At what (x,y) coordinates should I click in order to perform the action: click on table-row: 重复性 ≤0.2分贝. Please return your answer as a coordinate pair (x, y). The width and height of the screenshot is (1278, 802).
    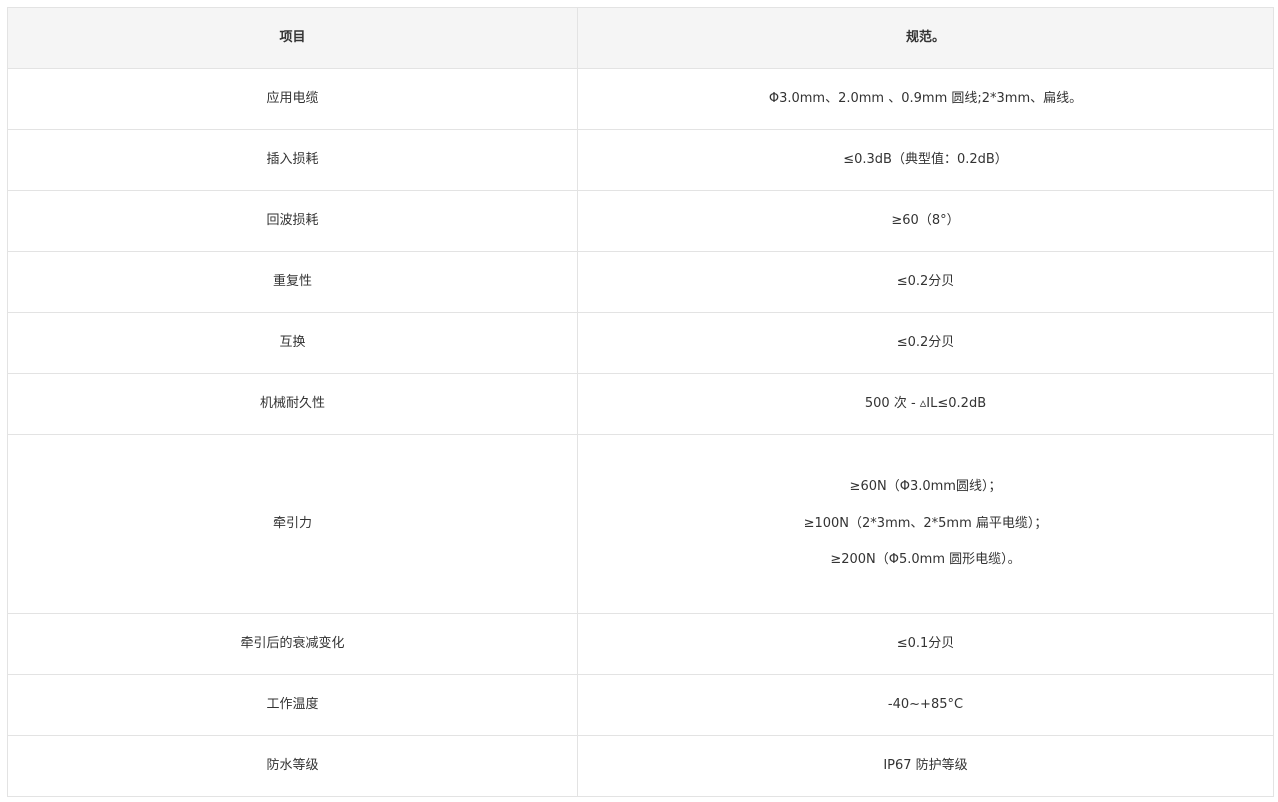
    Looking at the image, I should click on (640, 282).